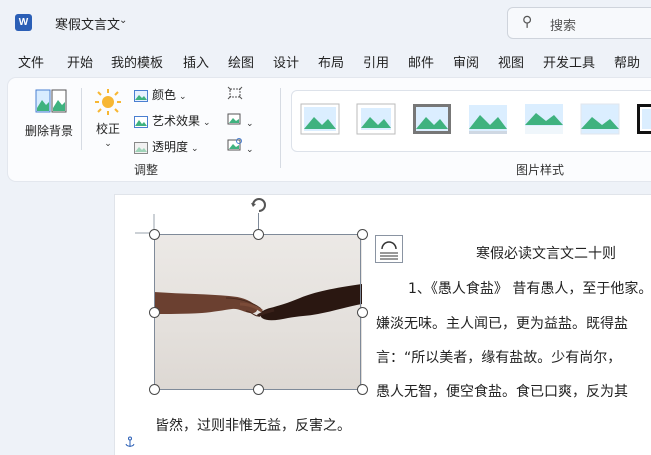 Image resolution: width=651 pixels, height=455 pixels. Describe the element at coordinates (546, 254) in the screenshot. I see `document-heading: 寒假必读文言文二十则` at that location.